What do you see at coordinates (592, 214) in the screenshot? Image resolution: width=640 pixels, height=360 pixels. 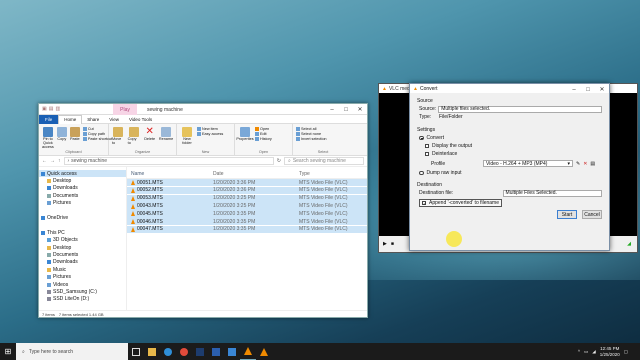 I see `cancel-button: Cancel` at bounding box center [592, 214].